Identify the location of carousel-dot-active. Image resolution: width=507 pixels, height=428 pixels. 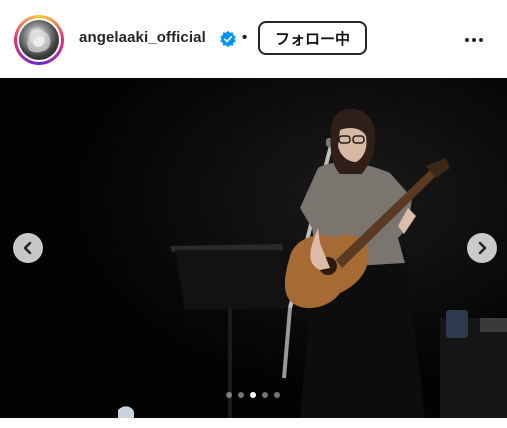
(253, 395).